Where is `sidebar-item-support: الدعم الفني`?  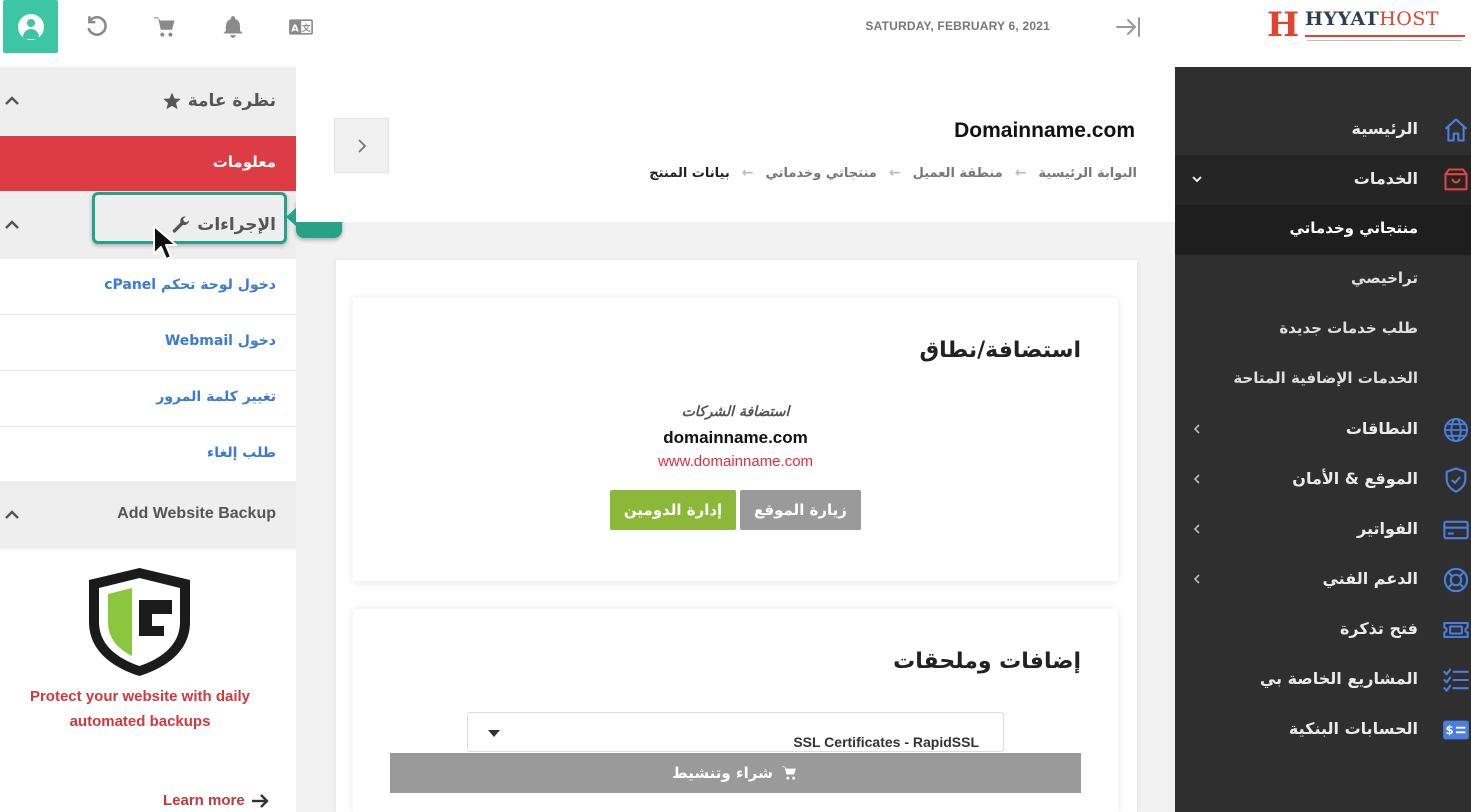
sidebar-item-support: الدعم الفني is located at coordinates (1323, 580).